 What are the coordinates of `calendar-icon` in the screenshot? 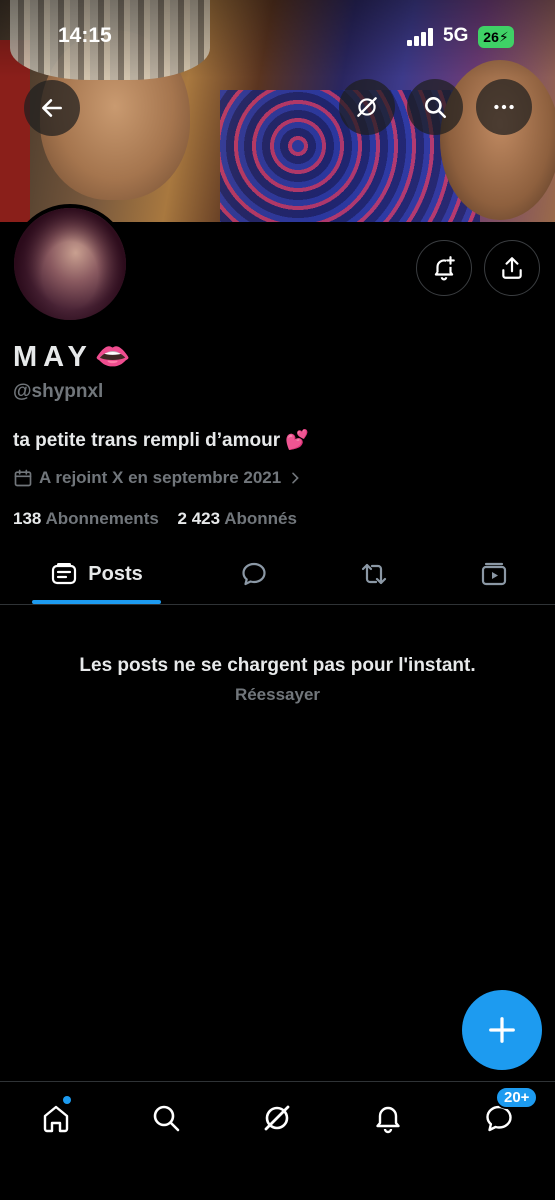 It's located at (23, 478).